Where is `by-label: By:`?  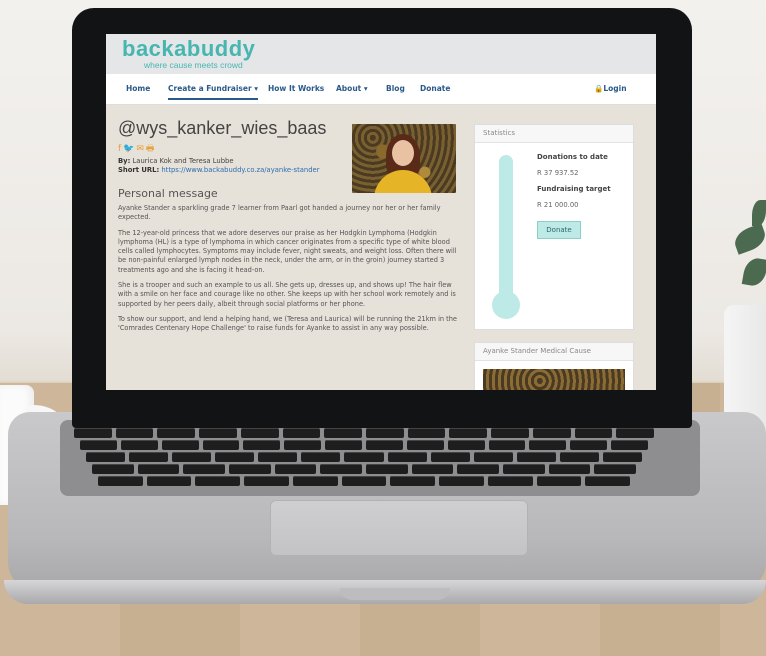
by-label: By: is located at coordinates (124, 161).